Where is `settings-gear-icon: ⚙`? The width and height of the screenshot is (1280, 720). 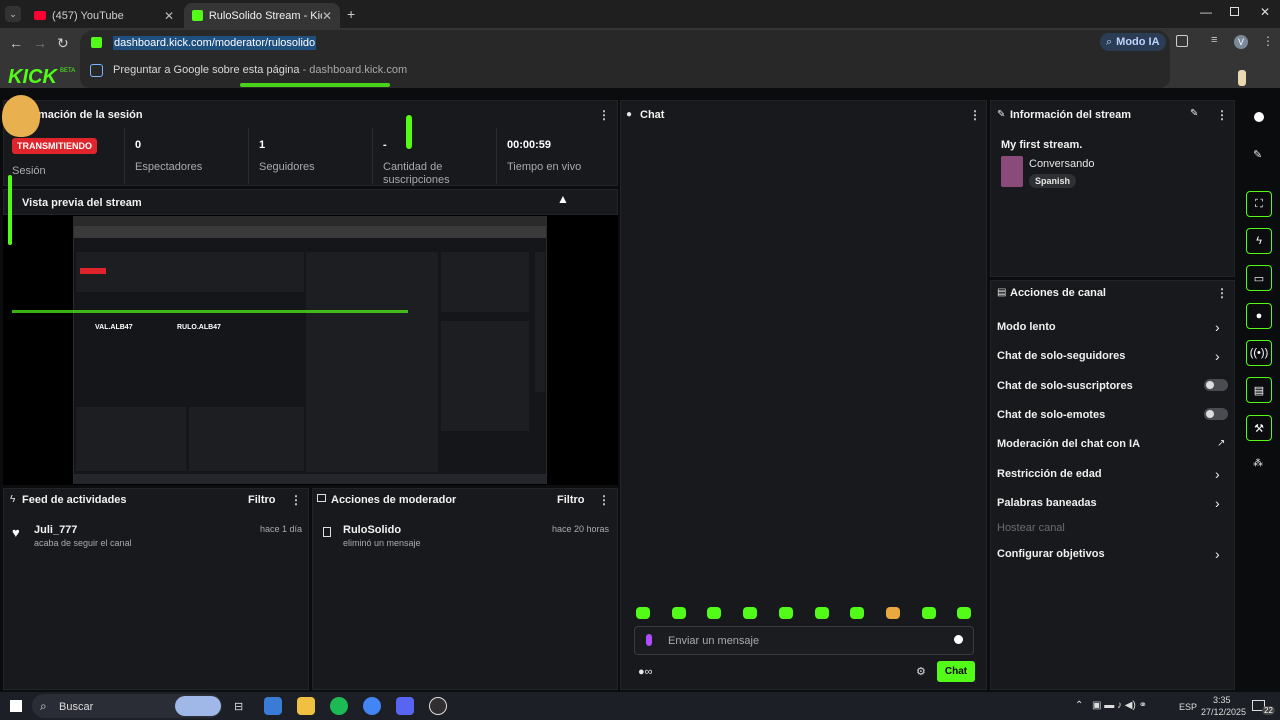
settings-gear-icon: ⚙ is located at coordinates (921, 671).